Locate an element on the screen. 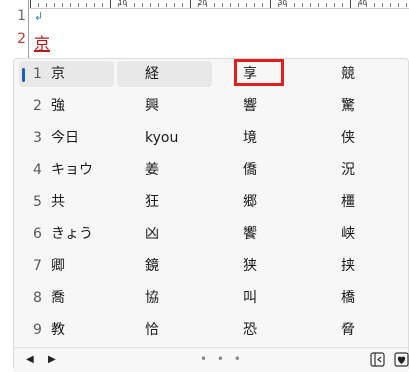  candidate-item: 境 is located at coordinates (262, 138).